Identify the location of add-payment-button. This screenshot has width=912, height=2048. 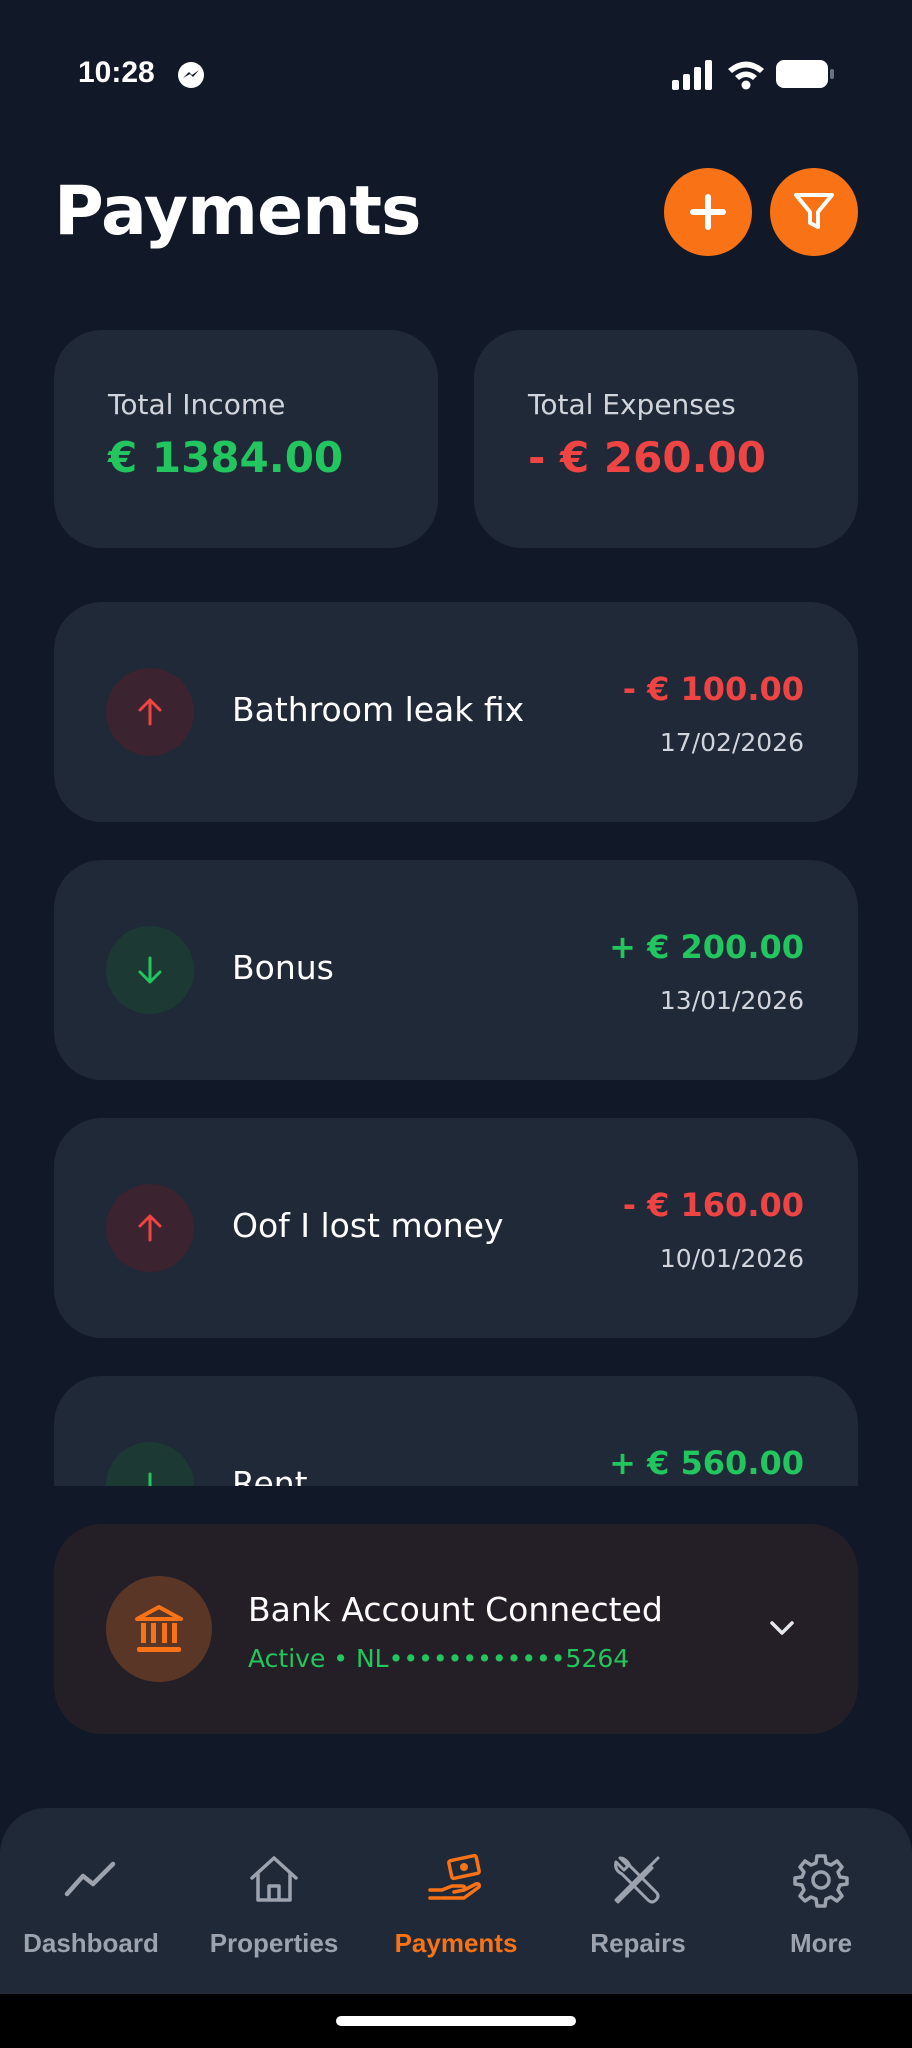
(708, 212).